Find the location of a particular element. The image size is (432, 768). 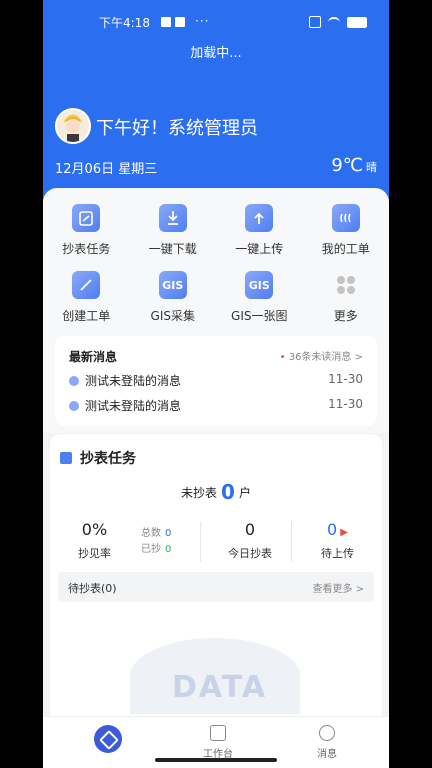

gesture-handle is located at coordinates (216, 760).